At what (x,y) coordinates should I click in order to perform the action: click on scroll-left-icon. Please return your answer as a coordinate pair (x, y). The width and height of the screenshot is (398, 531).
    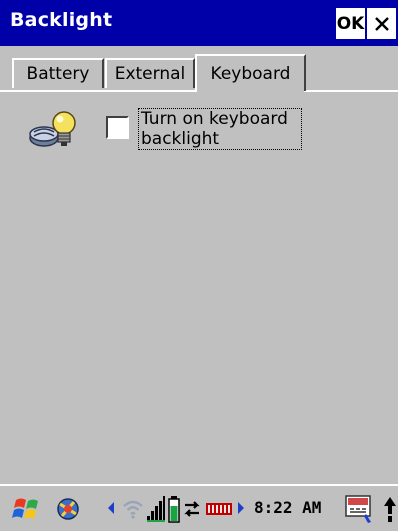
    Looking at the image, I should click on (111, 508).